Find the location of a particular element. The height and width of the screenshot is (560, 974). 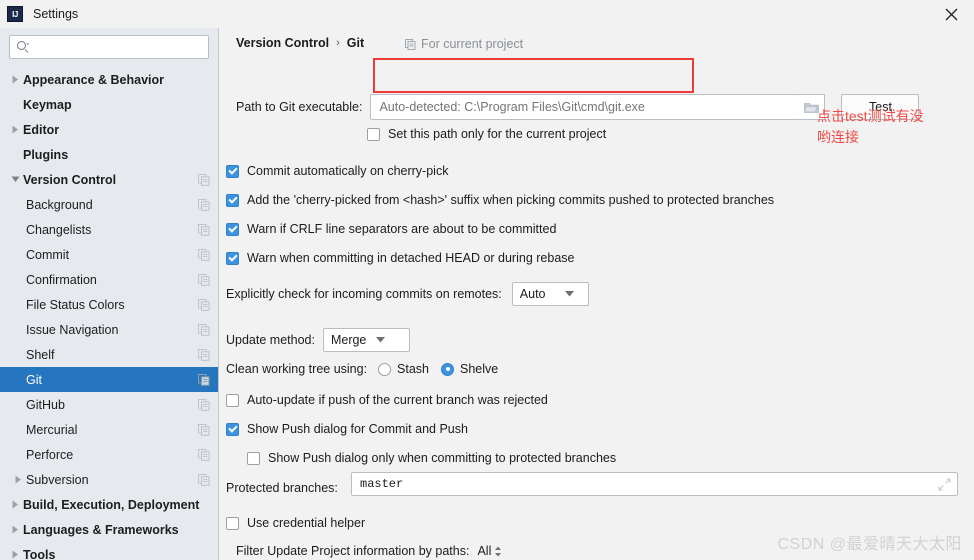

stash-radio-icon is located at coordinates (385, 369).